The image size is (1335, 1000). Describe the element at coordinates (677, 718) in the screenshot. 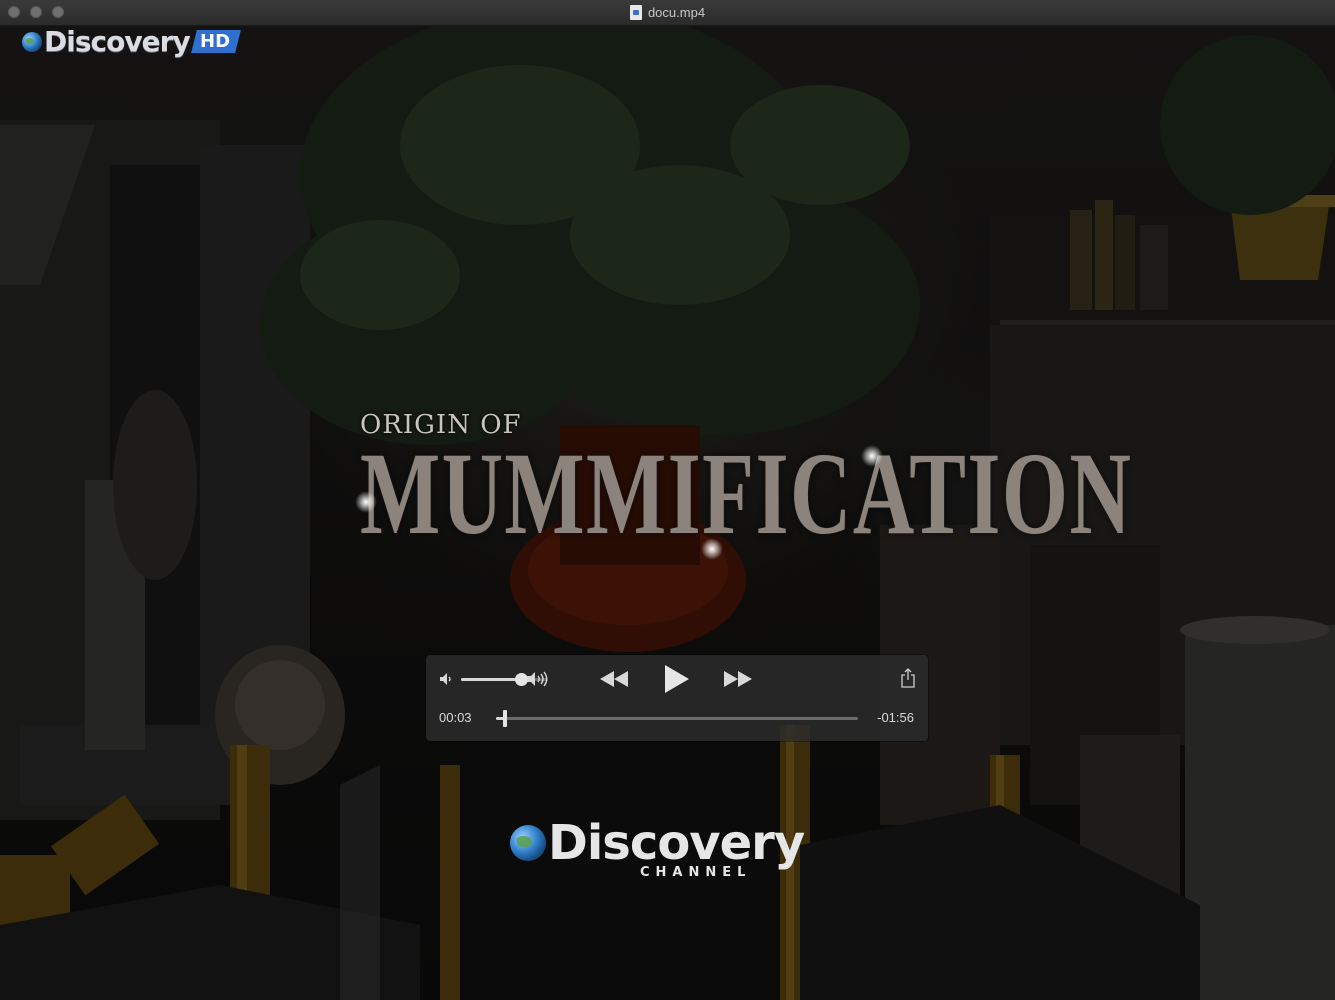

I see `playback-scrubber` at that location.